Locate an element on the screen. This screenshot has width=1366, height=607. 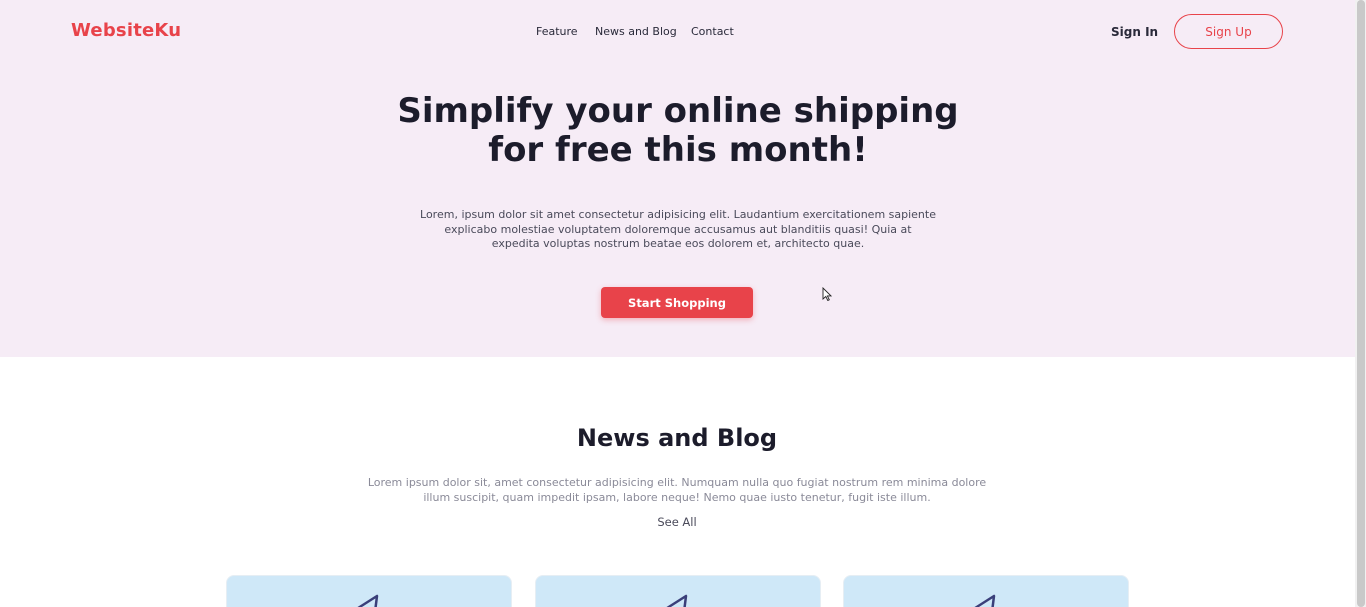
news-section-title: News and Blog is located at coordinates (677, 438).